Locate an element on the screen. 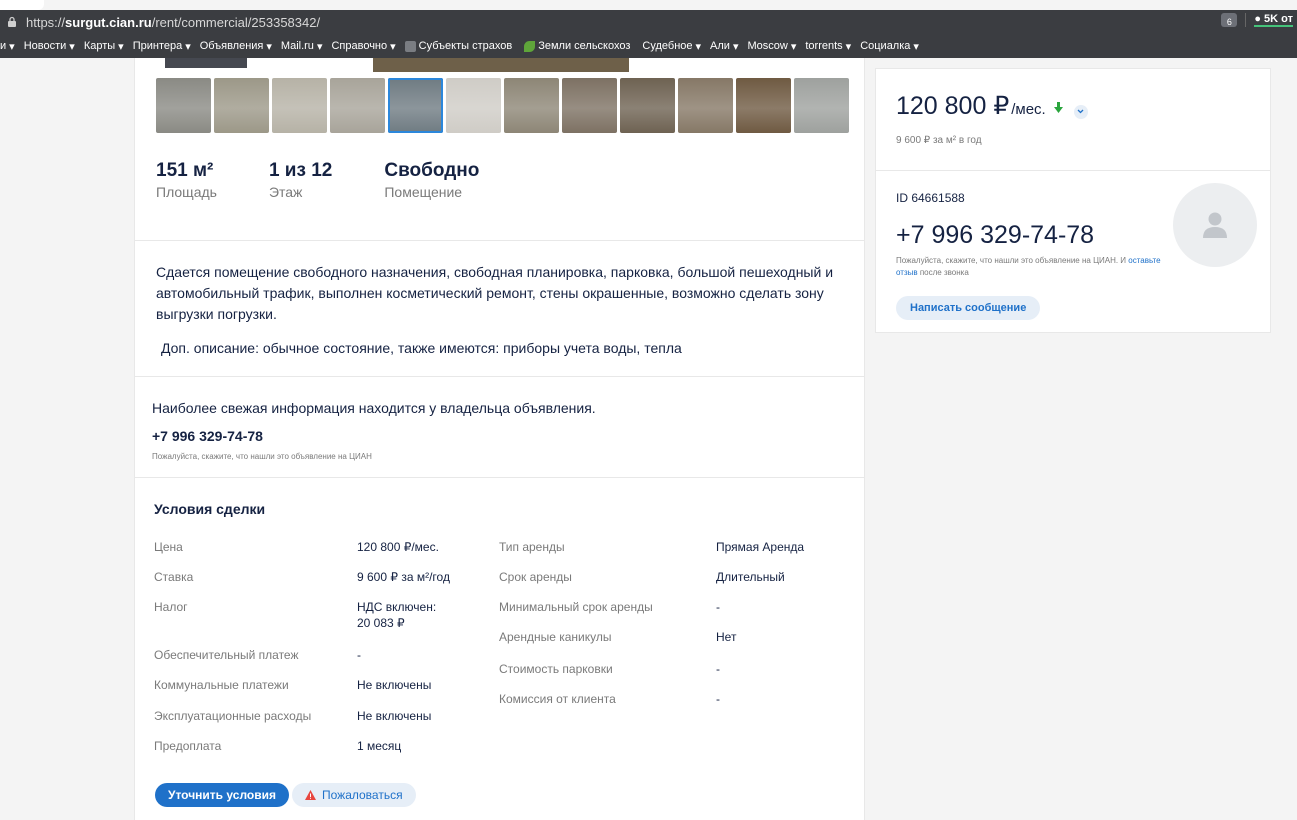 This screenshot has height=820, width=1297. bookmark-label: Субъекты страхов is located at coordinates (465, 46).